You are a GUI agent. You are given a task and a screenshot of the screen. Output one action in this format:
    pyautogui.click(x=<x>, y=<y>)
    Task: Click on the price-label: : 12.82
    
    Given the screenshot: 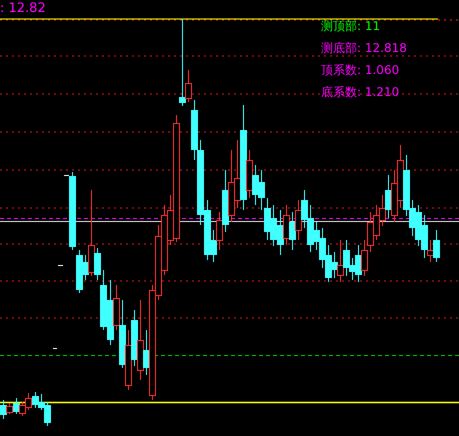 What is the action you would take?
    pyautogui.click(x=23, y=9)
    